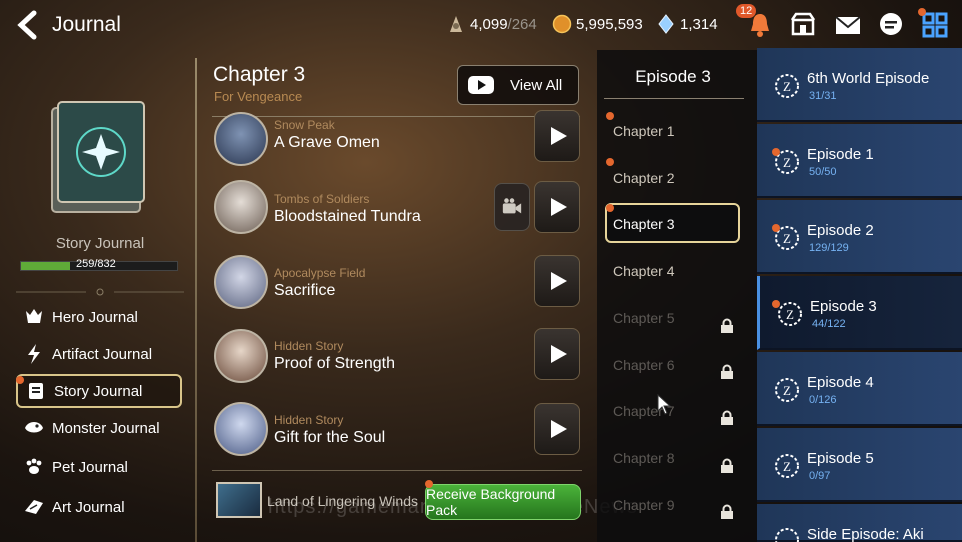 The image size is (962, 542). Describe the element at coordinates (481, 85) in the screenshot. I see `video-play-icon` at that location.